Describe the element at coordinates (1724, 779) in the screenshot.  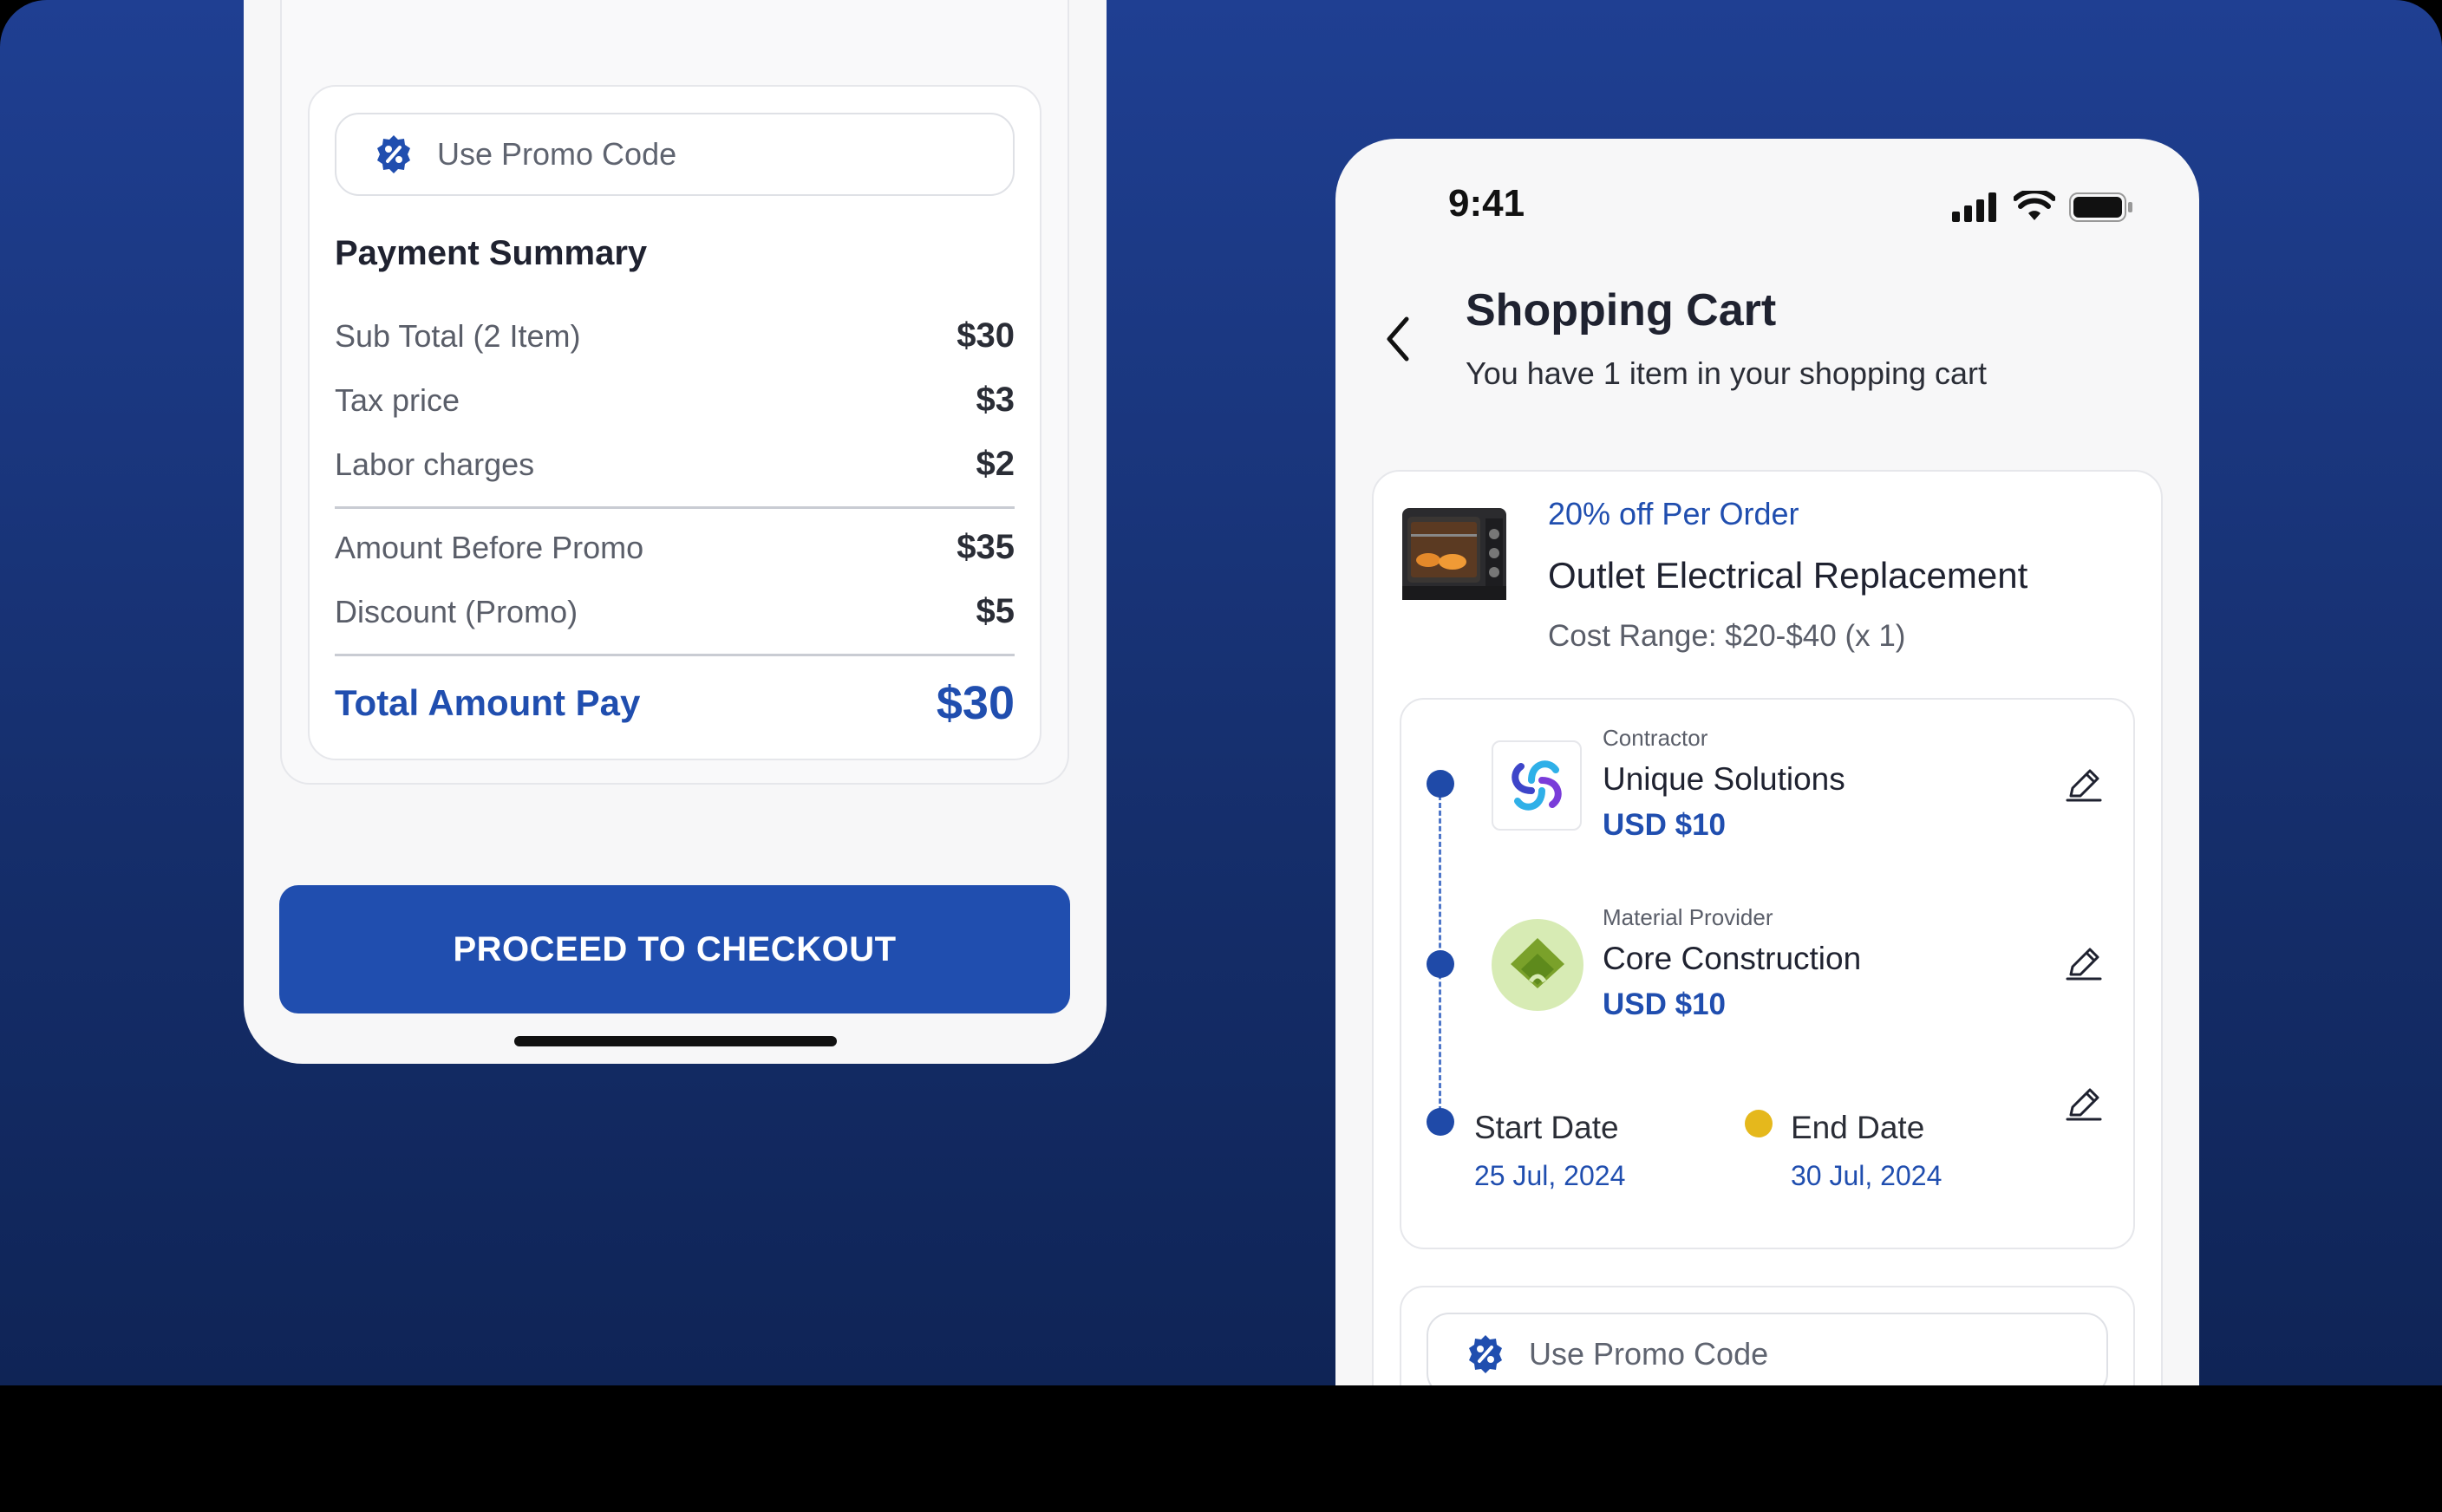
I see `contractor-name: Unique Solutions` at that location.